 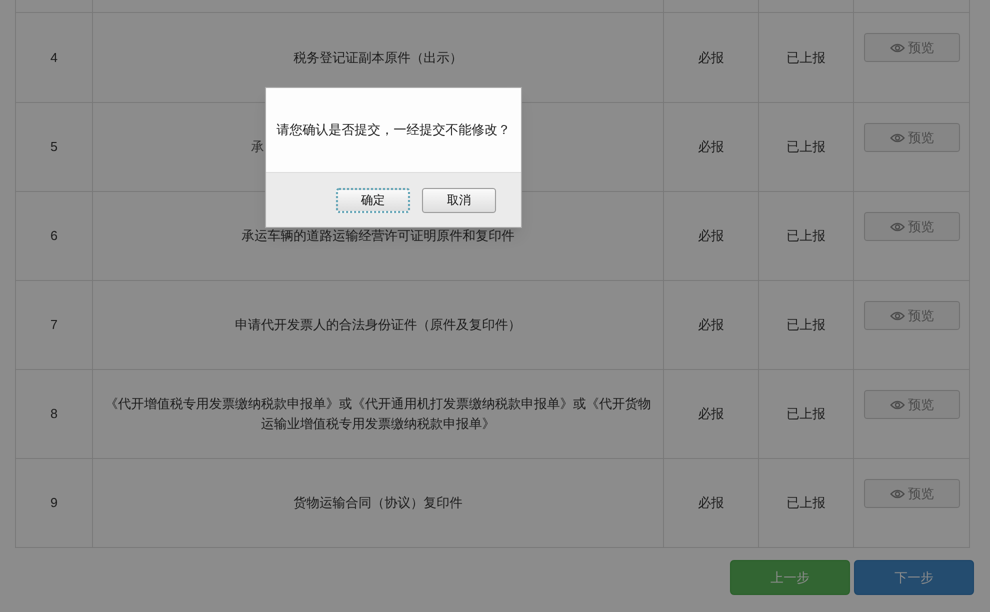 What do you see at coordinates (790, 577) in the screenshot?
I see `previous-step-button: 上一步` at bounding box center [790, 577].